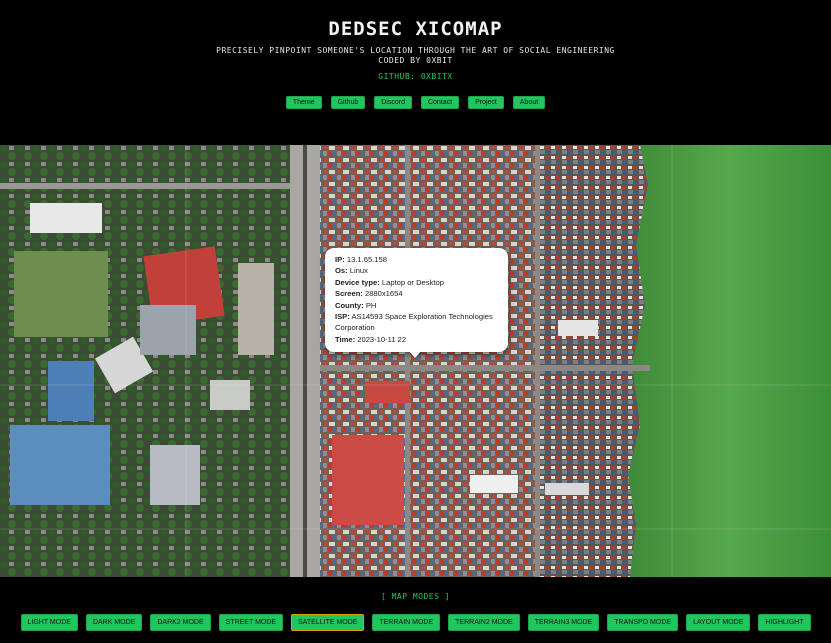 This screenshot has height=643, width=831. What do you see at coordinates (371, 339) in the screenshot?
I see `popup-time: Time: 2023-10-11 22` at bounding box center [371, 339].